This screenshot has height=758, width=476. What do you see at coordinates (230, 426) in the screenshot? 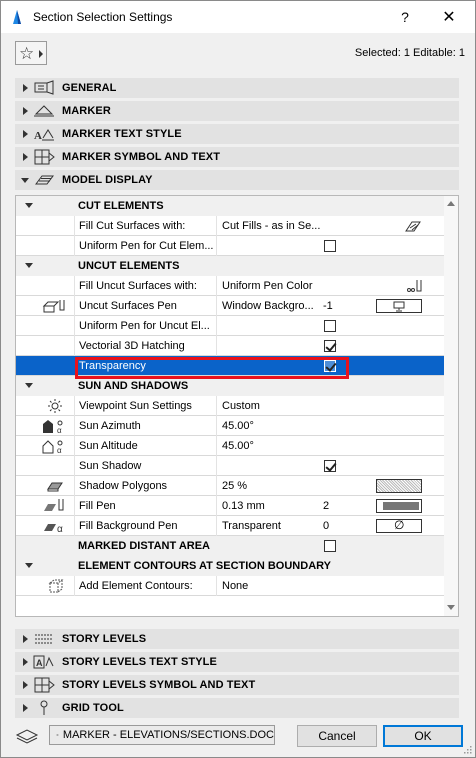
I see `sun-azimuth-row: α Sun Azimuth 45.00°` at bounding box center [230, 426].